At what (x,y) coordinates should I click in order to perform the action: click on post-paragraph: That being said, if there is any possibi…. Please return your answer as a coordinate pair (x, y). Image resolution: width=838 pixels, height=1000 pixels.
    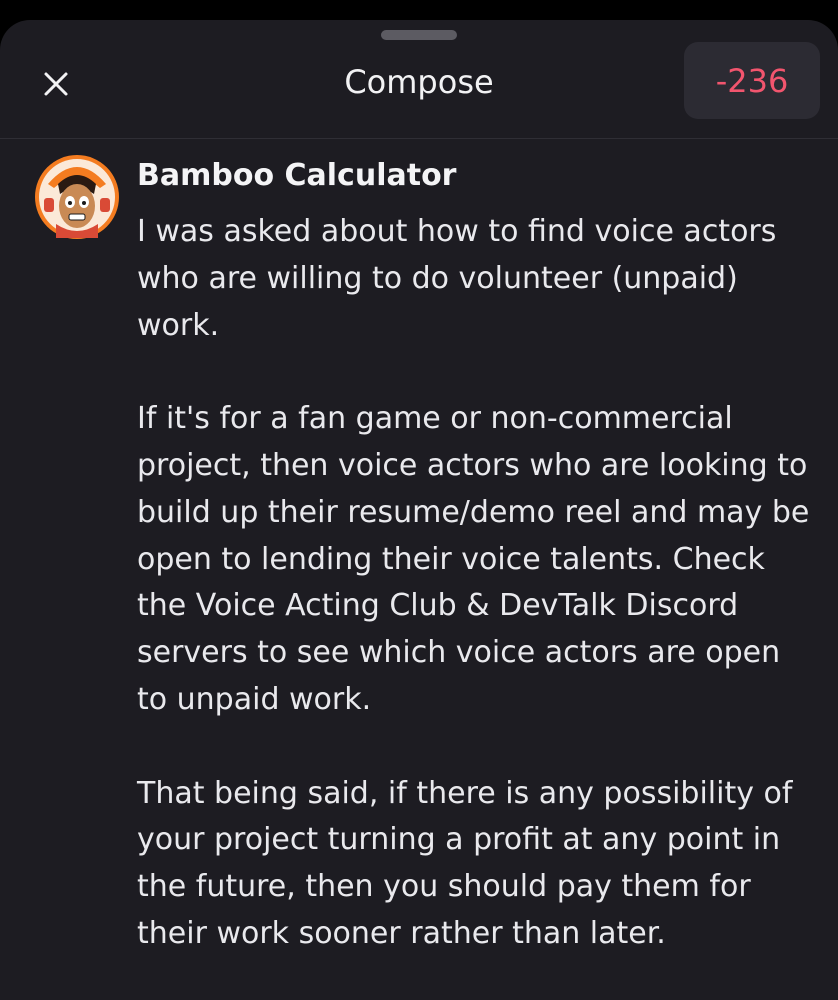
    Looking at the image, I should click on (465, 863).